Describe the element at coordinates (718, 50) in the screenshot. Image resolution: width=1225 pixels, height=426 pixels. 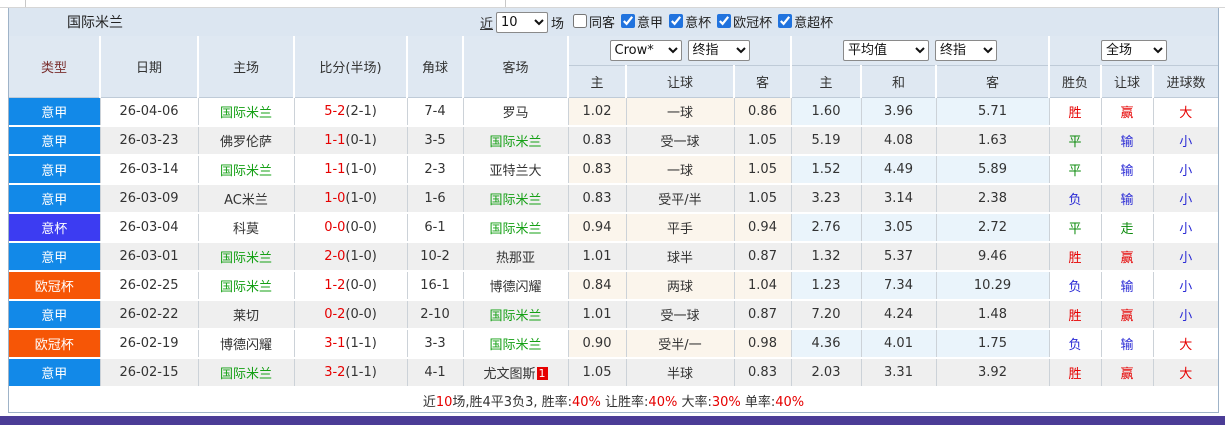
I see `bookmaker-final-select: 终指` at that location.